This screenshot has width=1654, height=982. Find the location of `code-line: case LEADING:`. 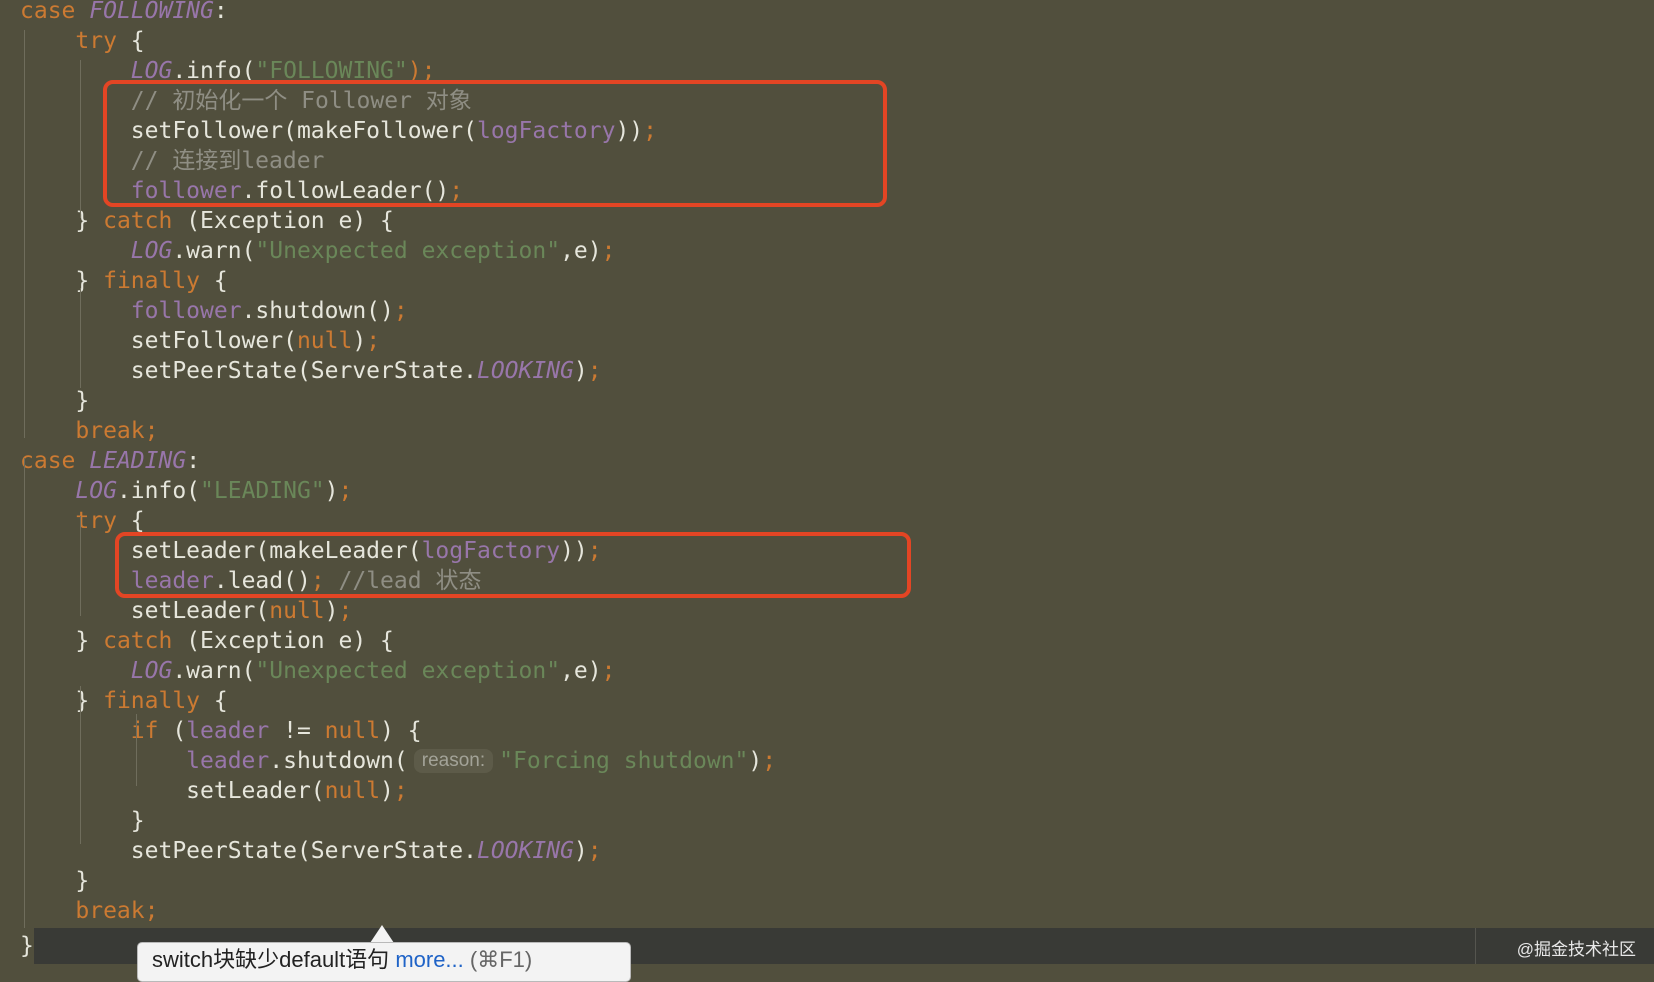

code-line: case LEADING: is located at coordinates (110, 461).